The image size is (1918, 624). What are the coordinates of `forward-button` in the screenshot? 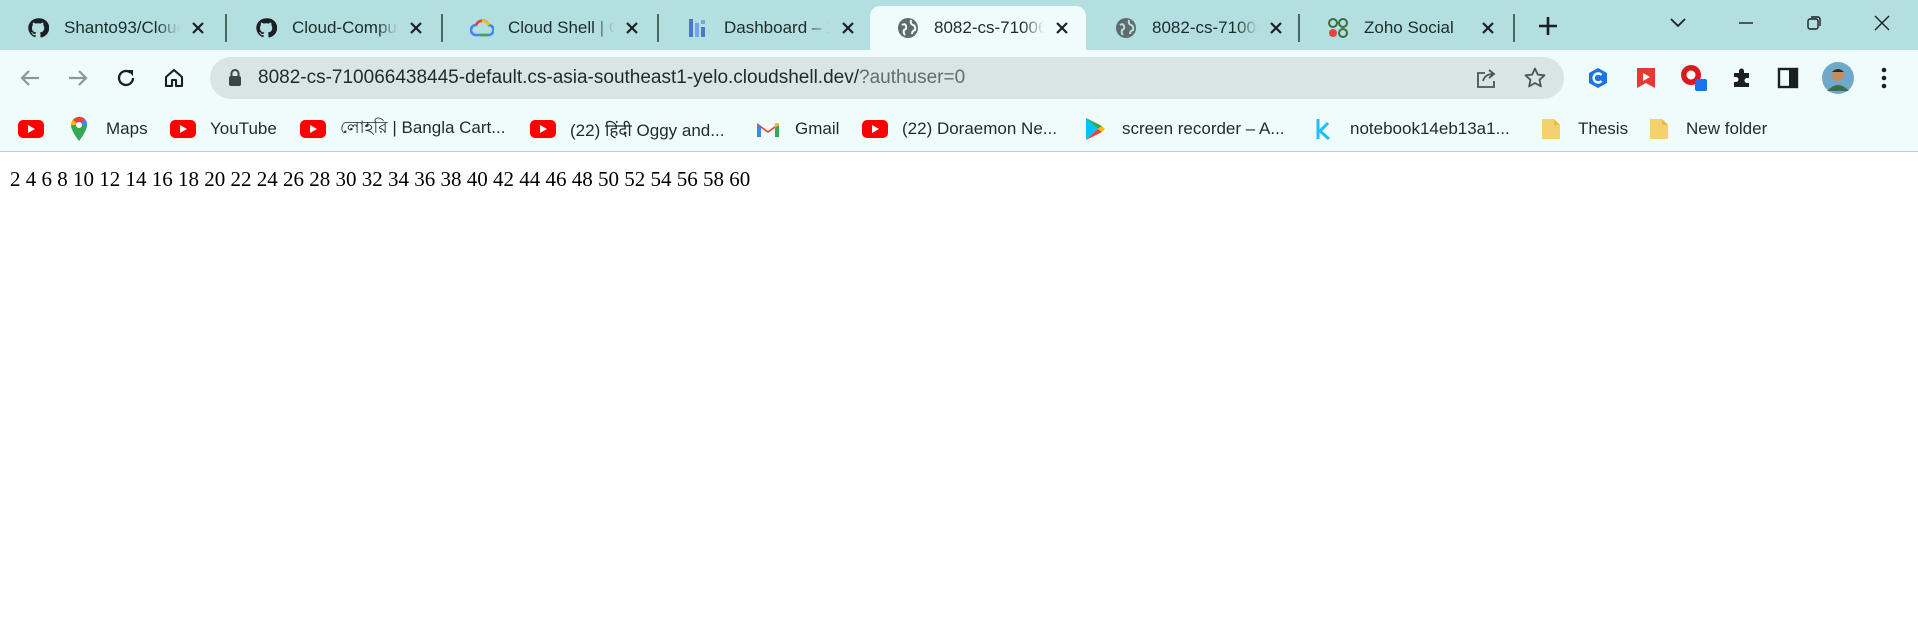 It's located at (78, 78).